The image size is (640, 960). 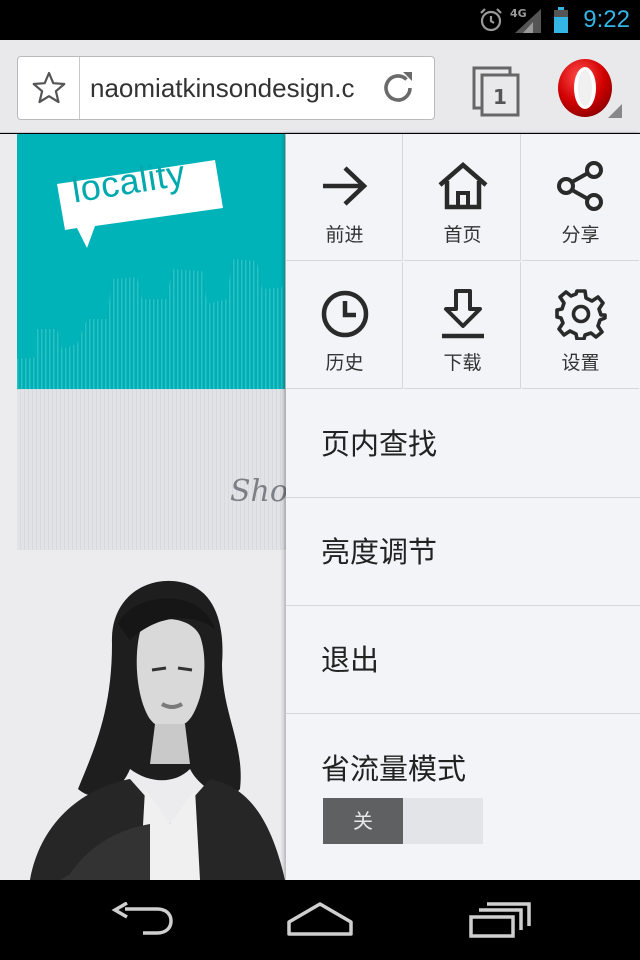 What do you see at coordinates (463, 444) in the screenshot?
I see `menu-find-in-page: 页内查找` at bounding box center [463, 444].